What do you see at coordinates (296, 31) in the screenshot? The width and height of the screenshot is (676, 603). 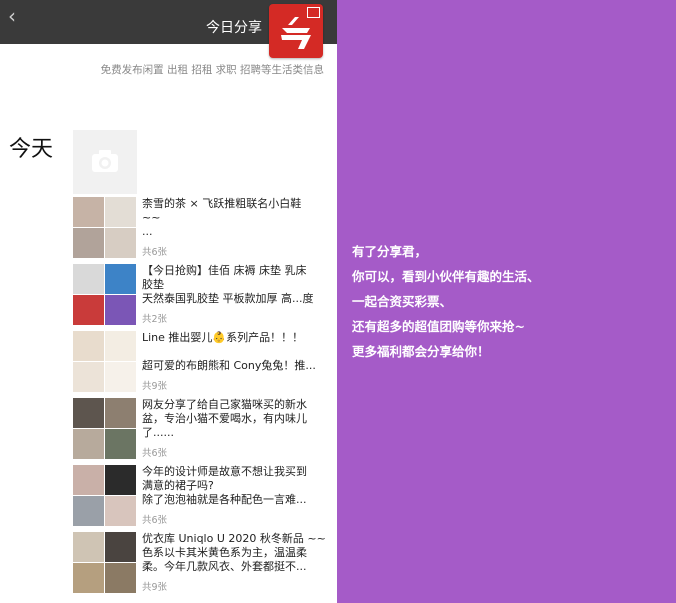 I see `share-app-logo-icon` at bounding box center [296, 31].